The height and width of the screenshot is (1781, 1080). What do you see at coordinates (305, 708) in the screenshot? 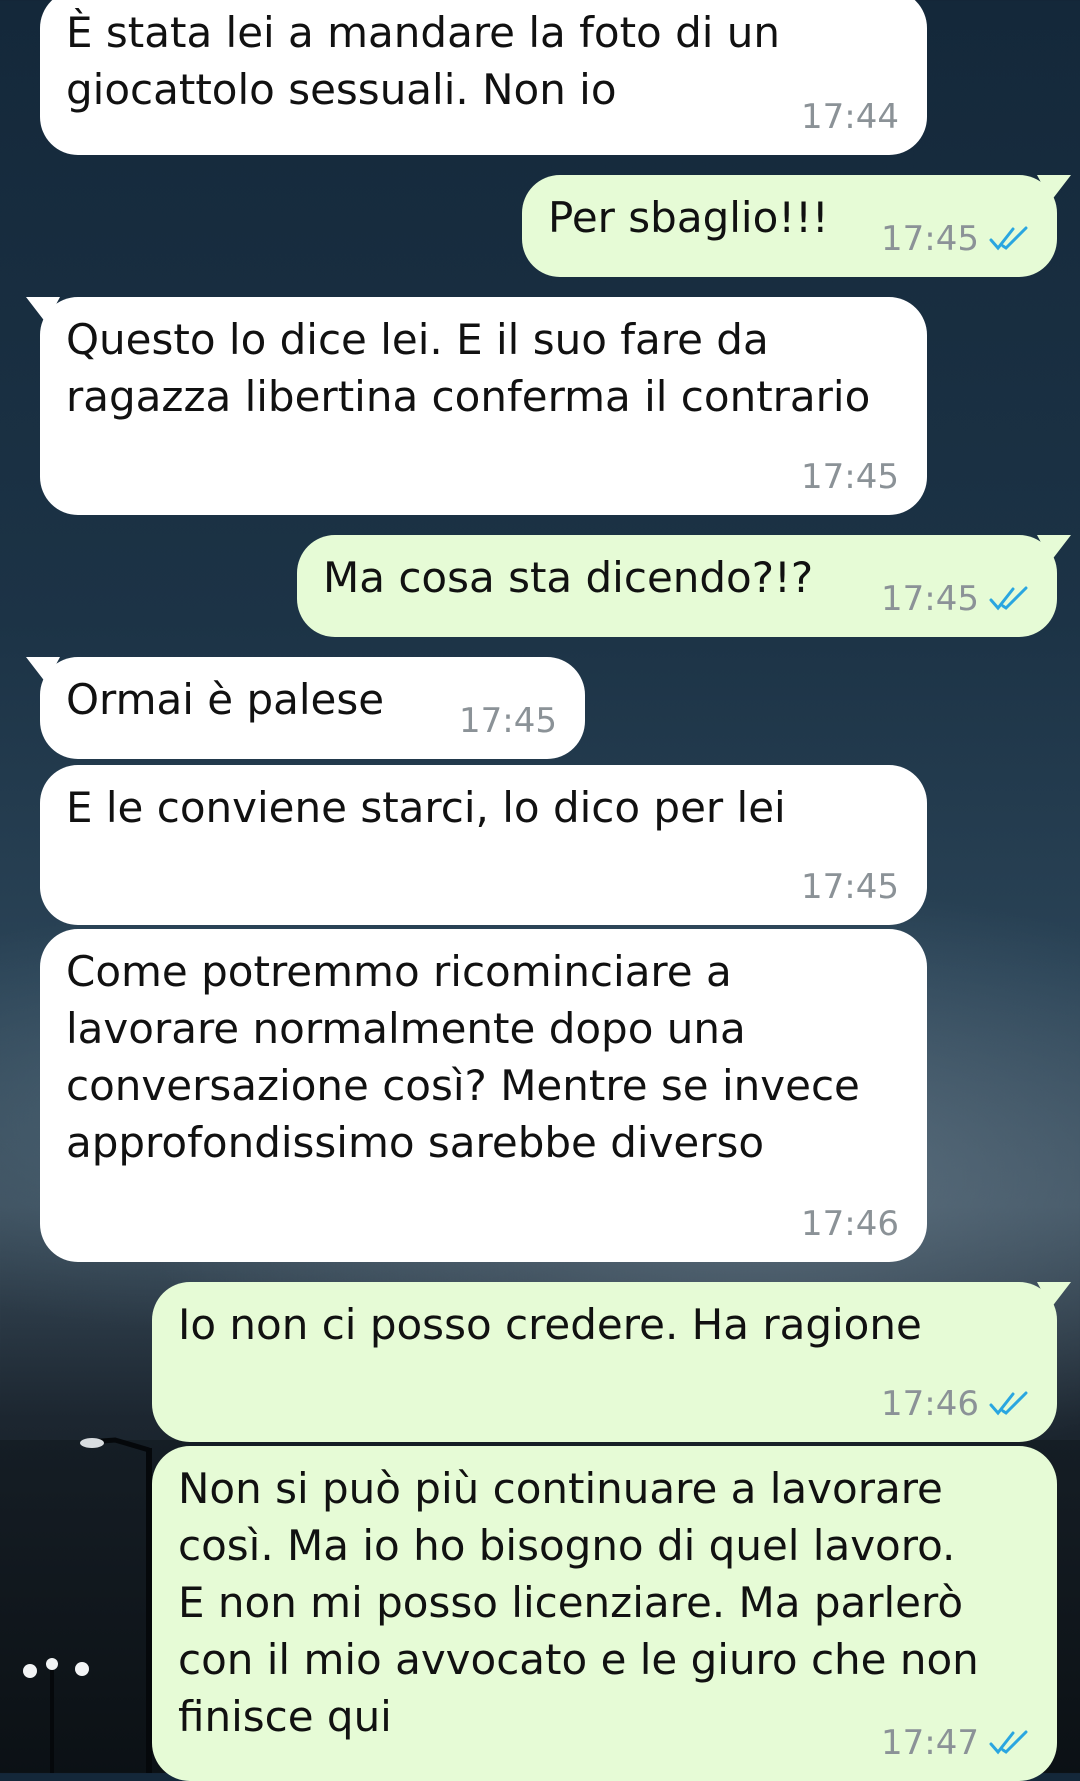
I see `incoming-message-bubble: Ormai è palese 17:45` at bounding box center [305, 708].